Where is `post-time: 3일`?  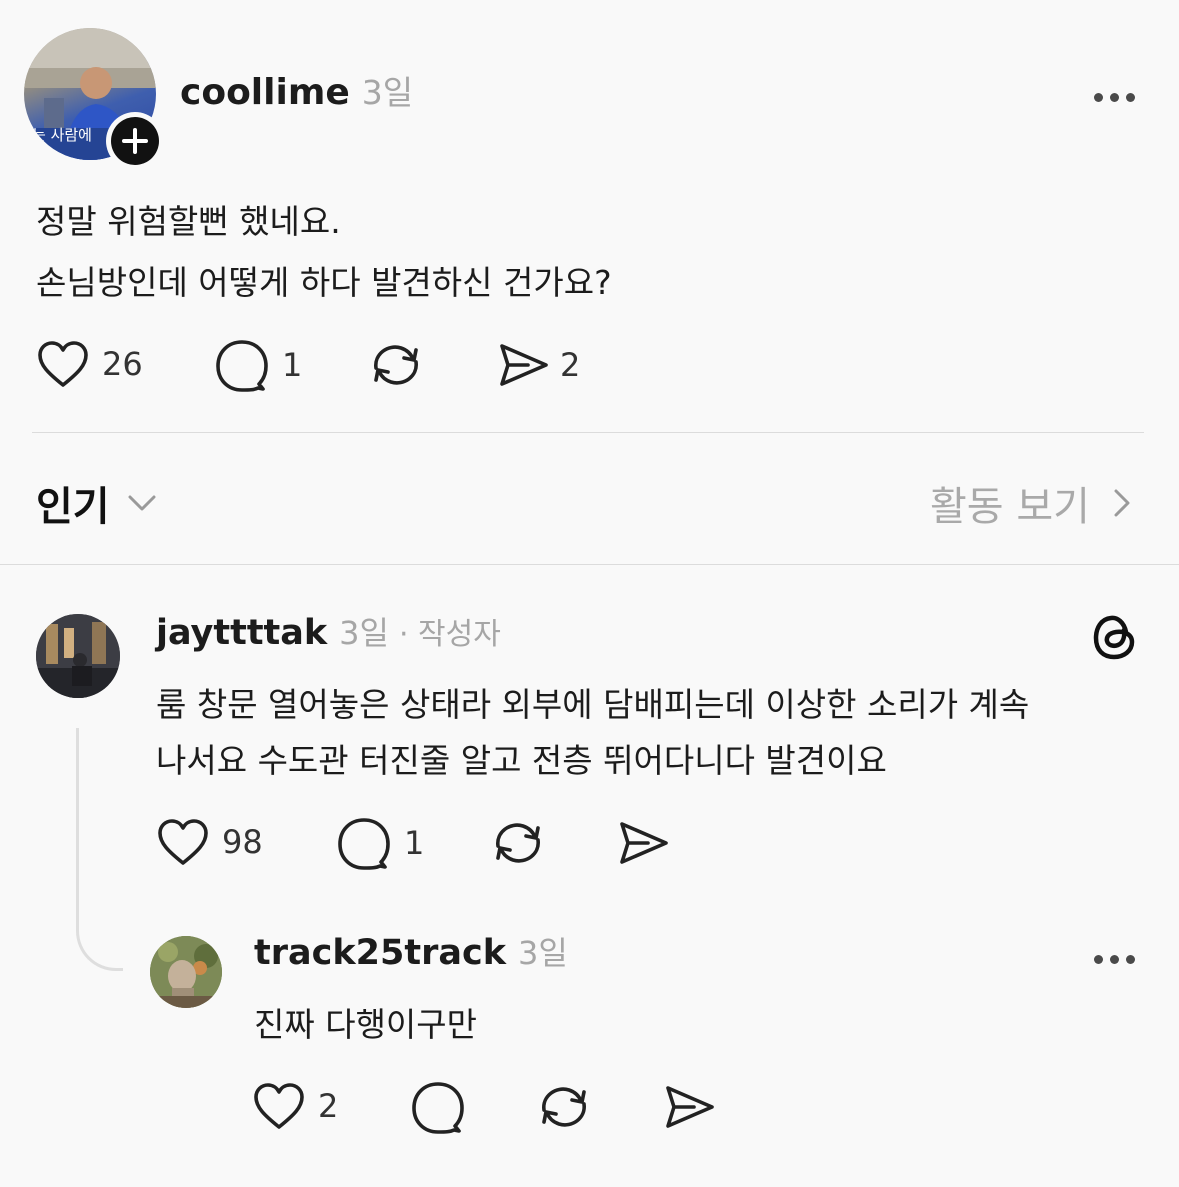
post-time: 3일 is located at coordinates (387, 92).